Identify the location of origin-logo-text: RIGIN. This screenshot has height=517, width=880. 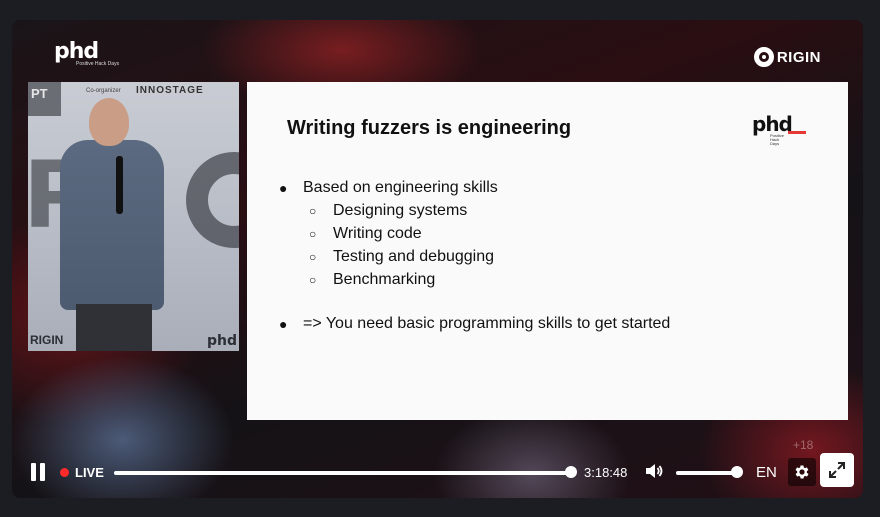
(798, 57).